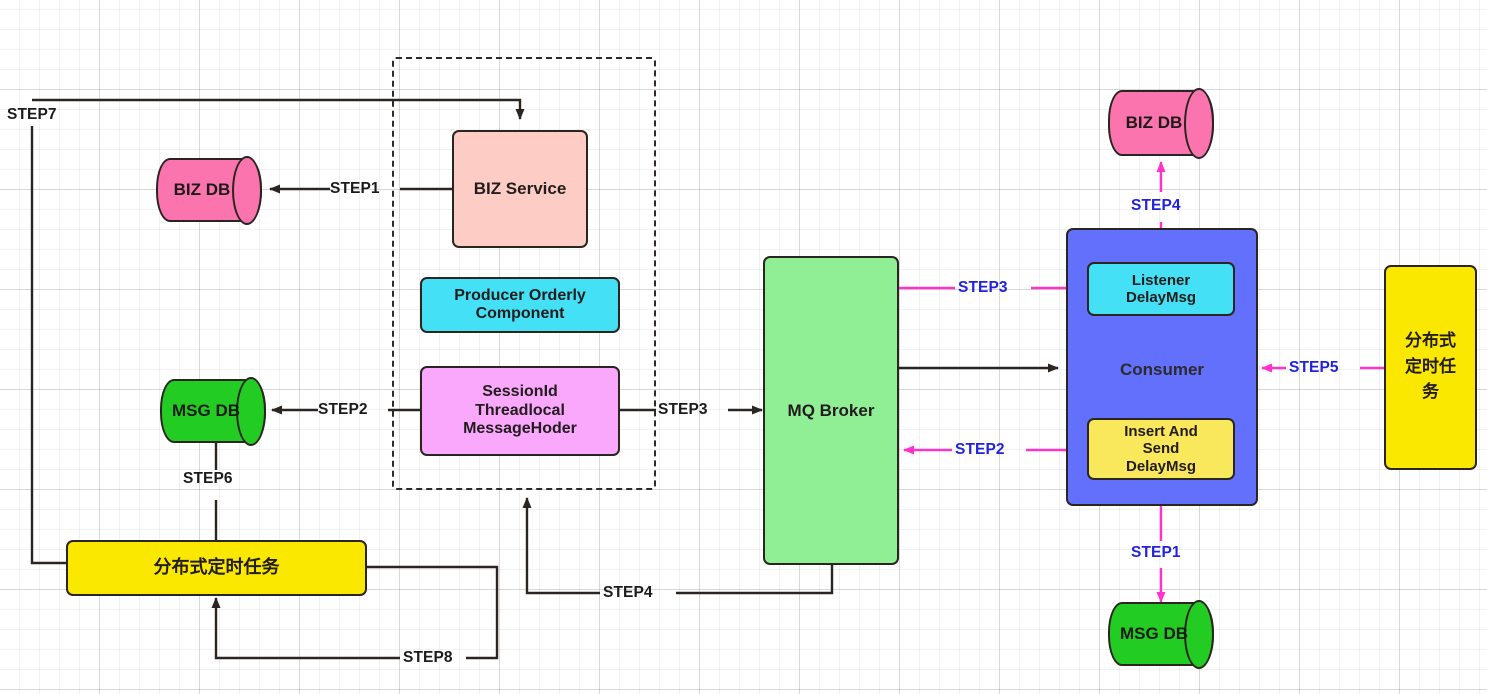 The image size is (1487, 694). I want to click on session-holder-label-line3: MessageHoder, so click(520, 429).